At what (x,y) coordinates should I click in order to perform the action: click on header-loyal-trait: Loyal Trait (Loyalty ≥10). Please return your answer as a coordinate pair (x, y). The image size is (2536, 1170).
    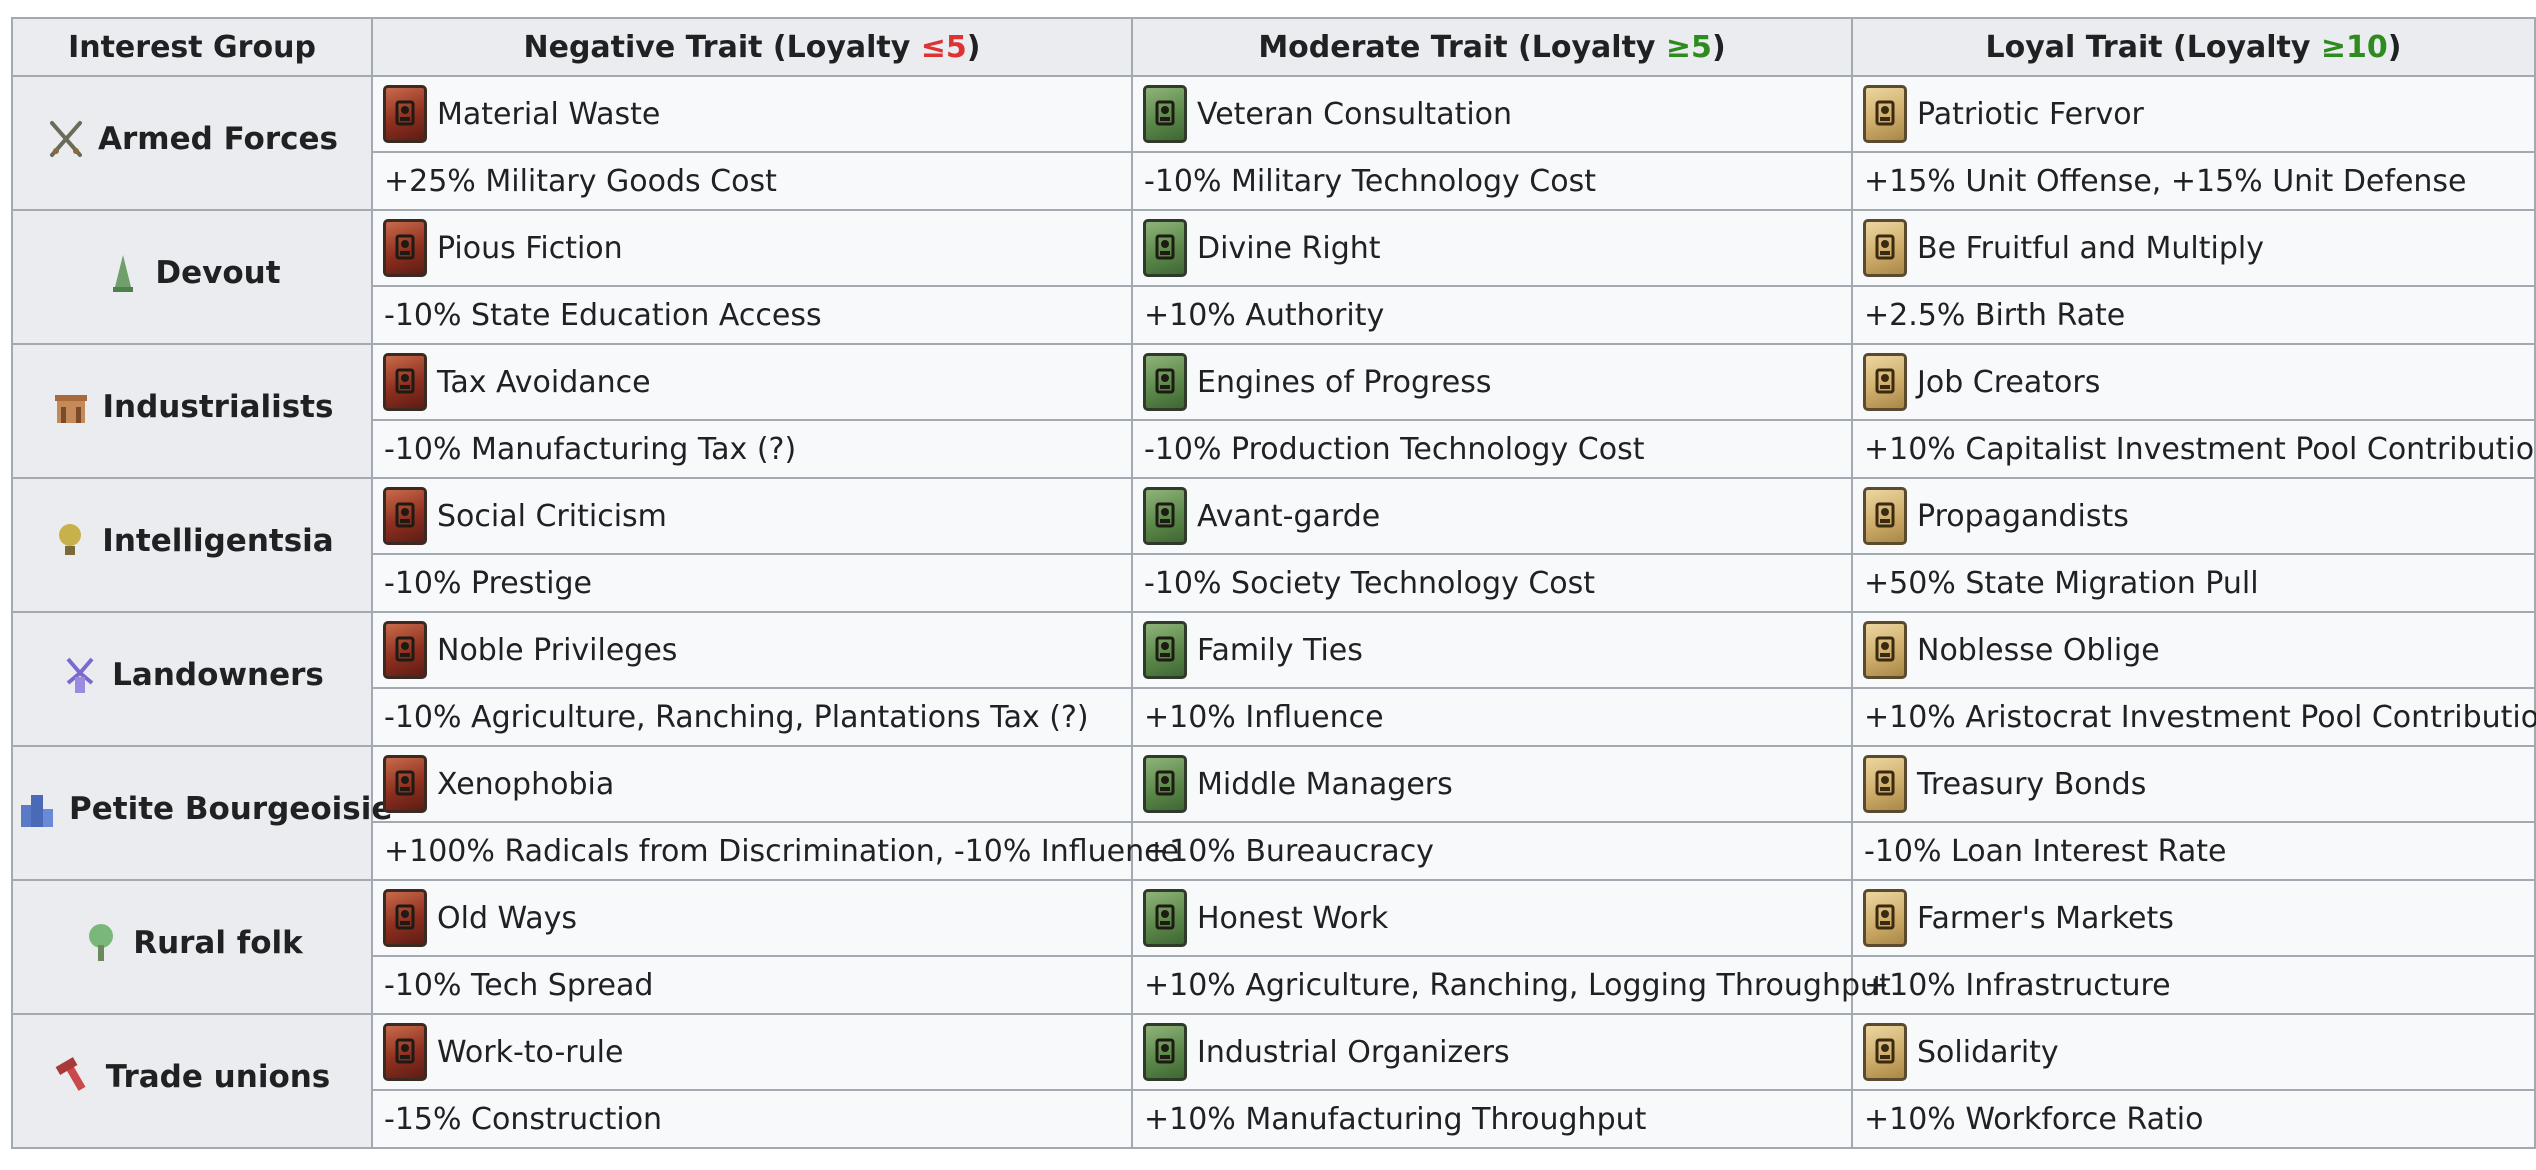
    Looking at the image, I should click on (2193, 47).